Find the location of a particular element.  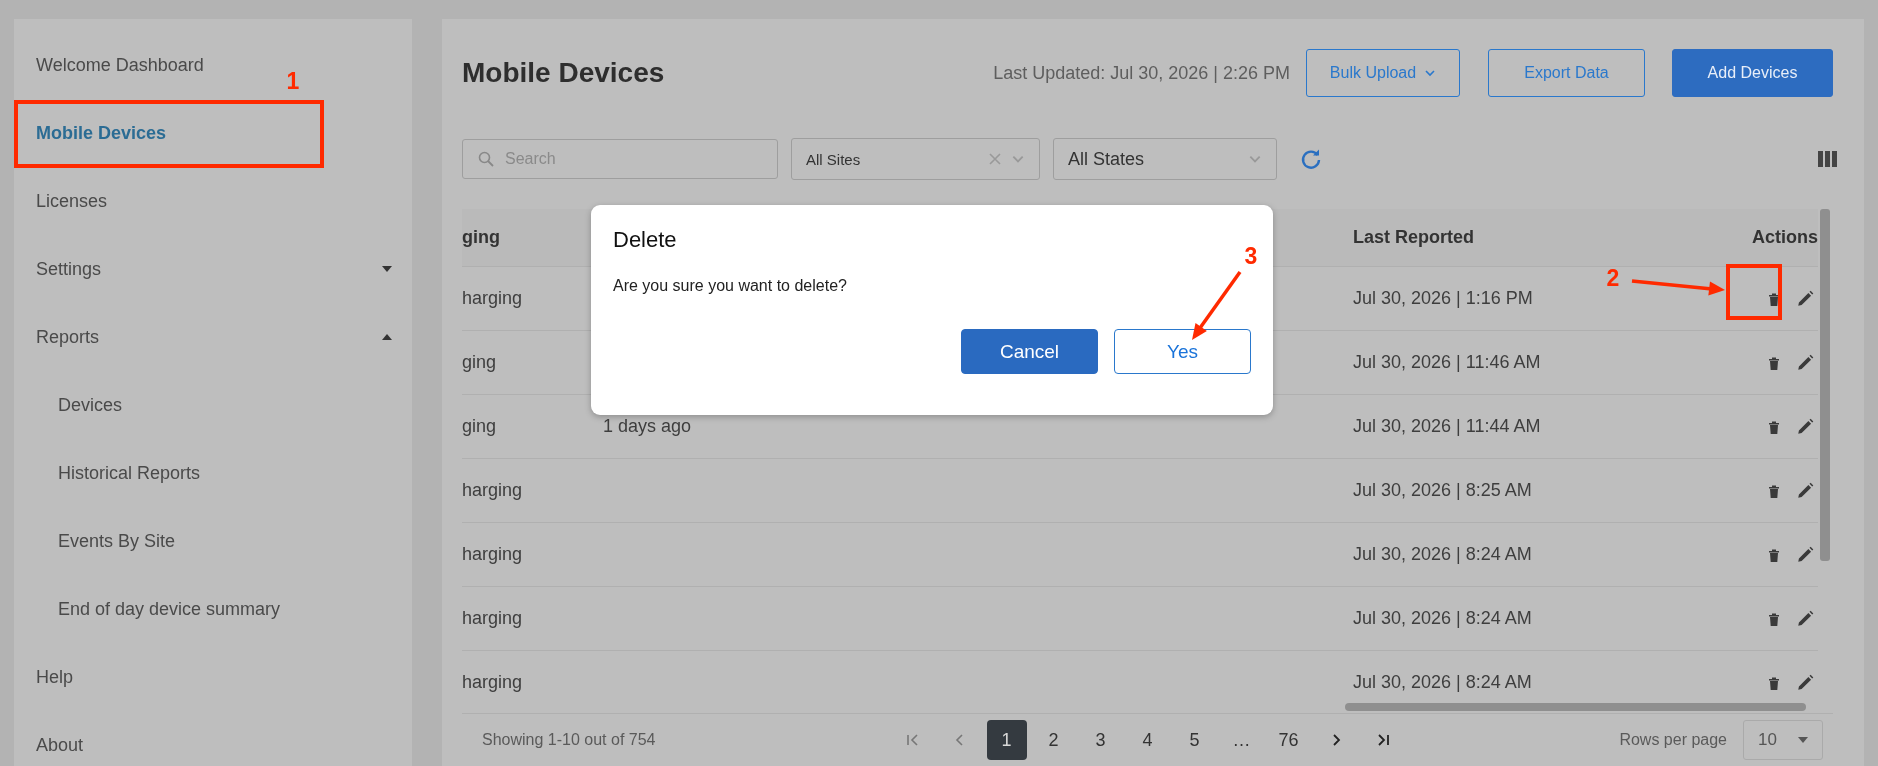

rows-per-page-label: Rows per page is located at coordinates (1673, 740).